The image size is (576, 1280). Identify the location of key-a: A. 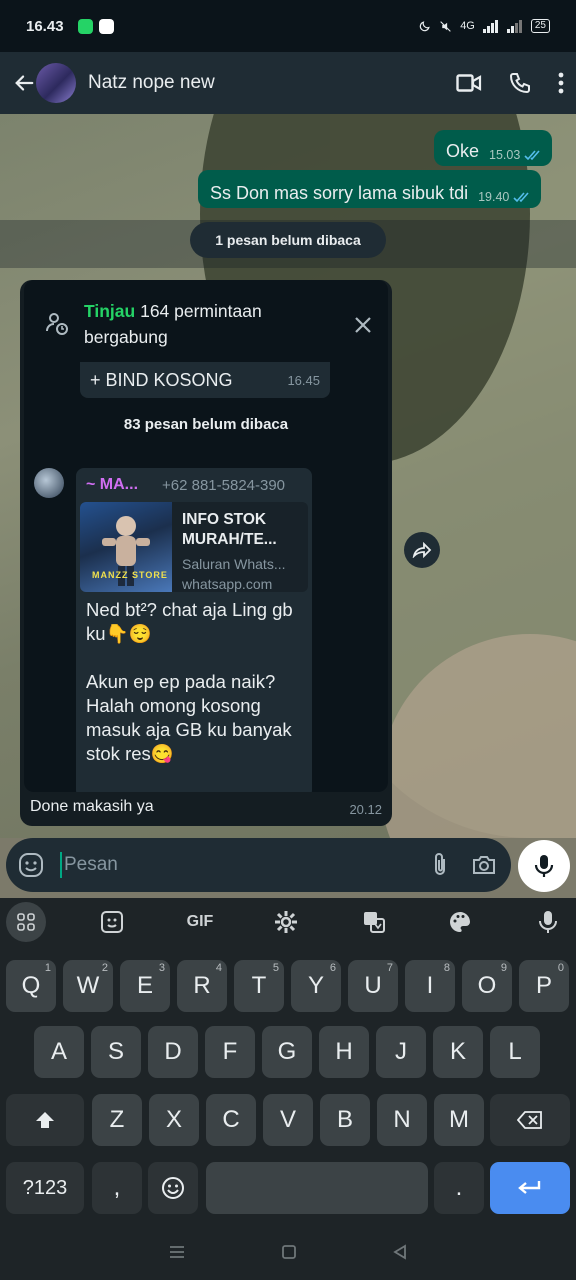
(59, 1052).